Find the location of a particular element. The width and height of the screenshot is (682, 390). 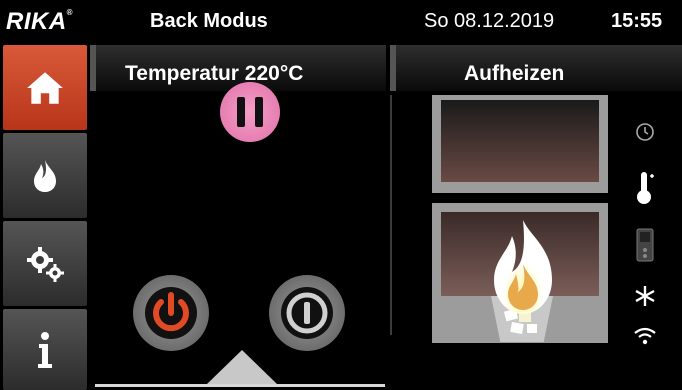

home-icon is located at coordinates (45, 87).